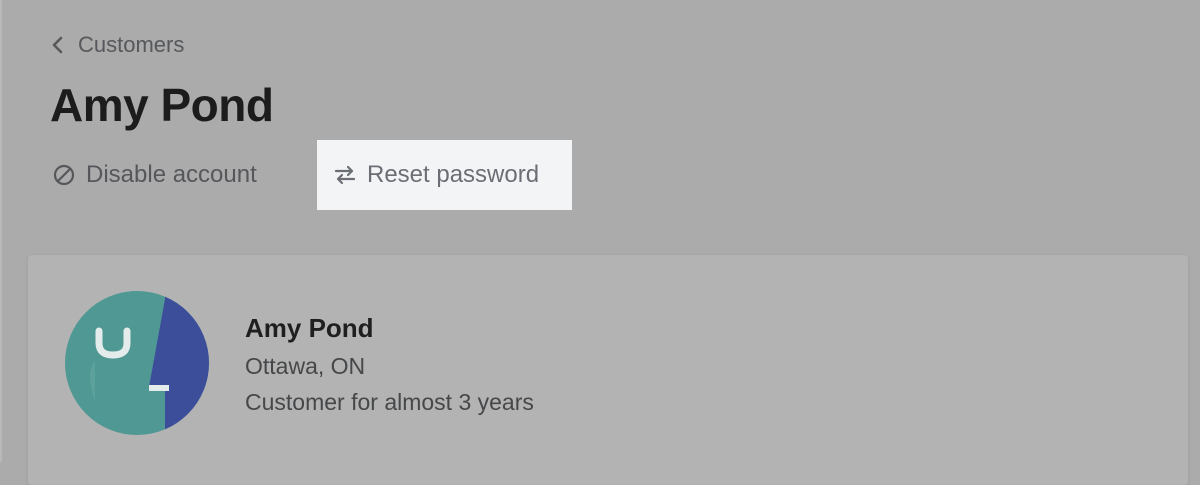 This screenshot has width=1200, height=485. I want to click on page-title: Amy Pond, so click(162, 105).